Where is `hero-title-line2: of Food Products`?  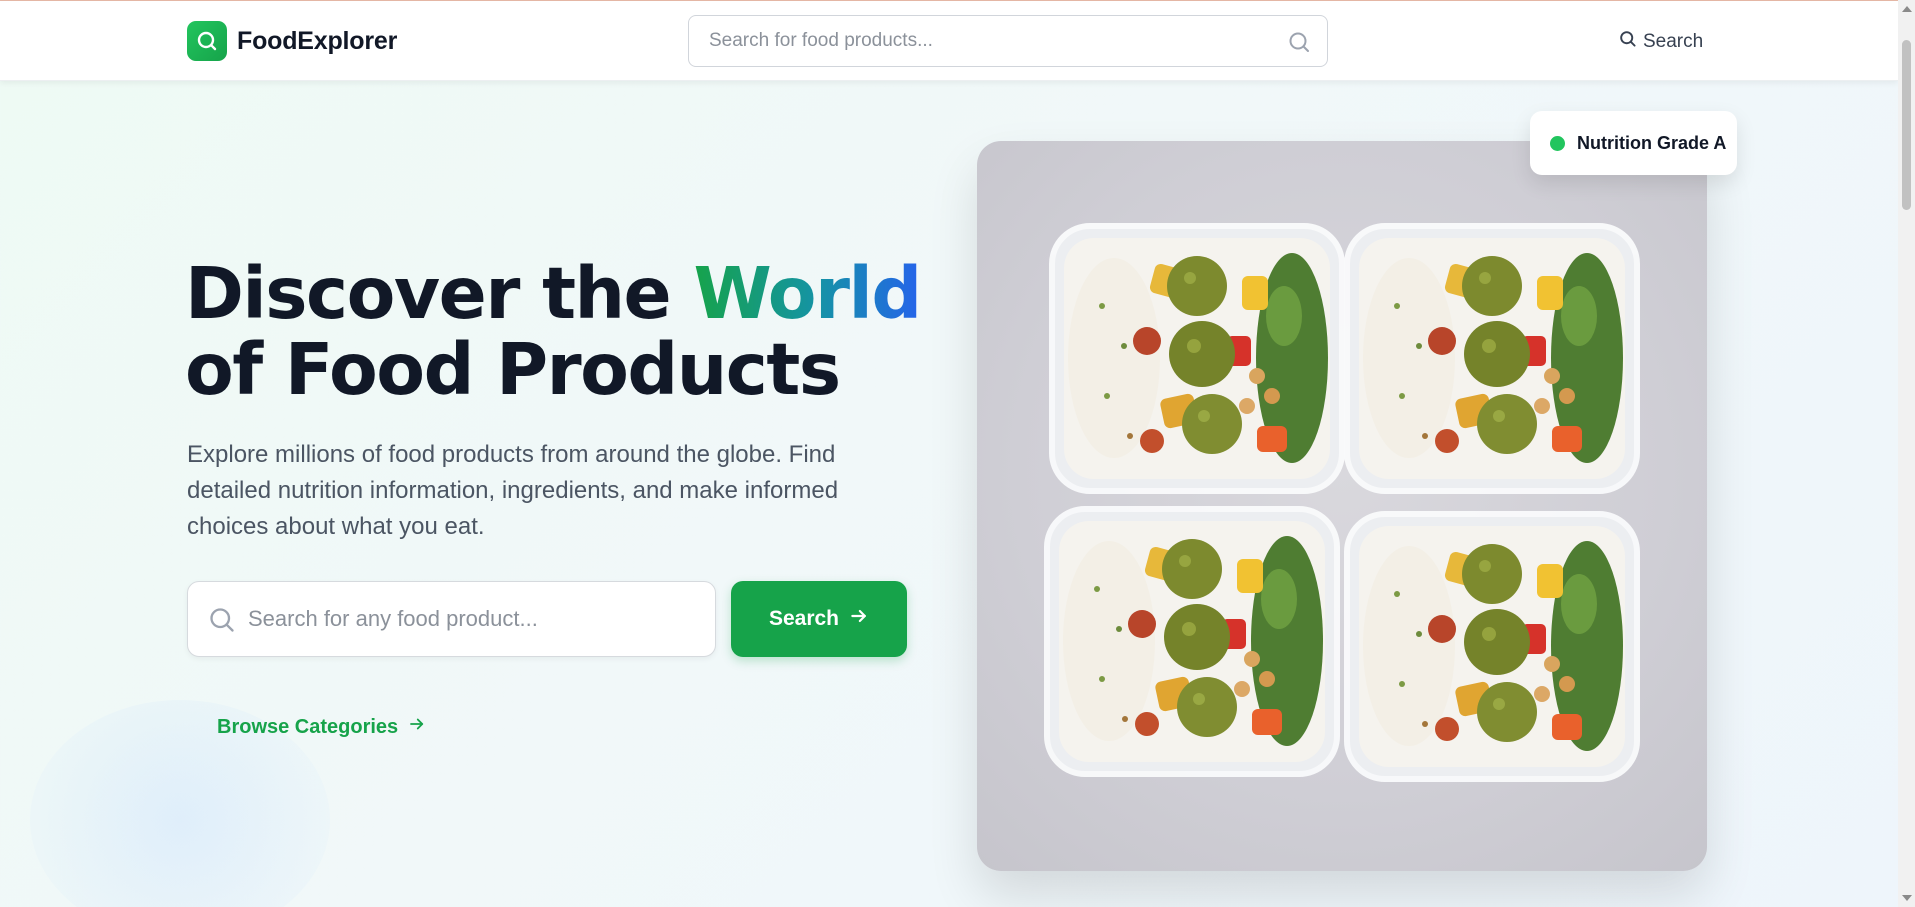 hero-title-line2: of Food Products is located at coordinates (513, 369).